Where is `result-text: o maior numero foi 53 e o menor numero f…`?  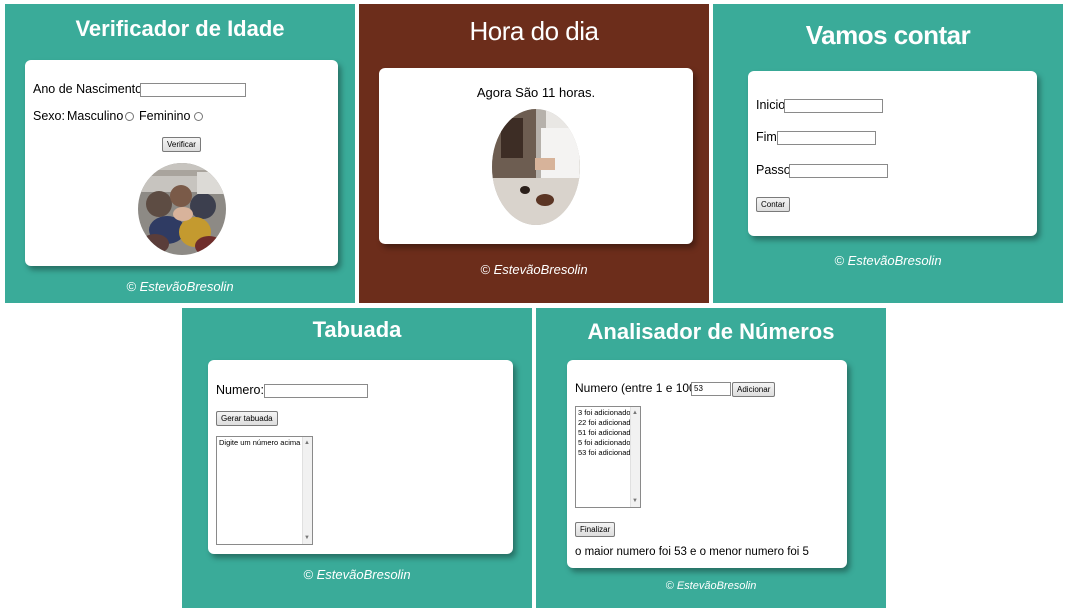 result-text: o maior numero foi 53 e o menor numero f… is located at coordinates (692, 552).